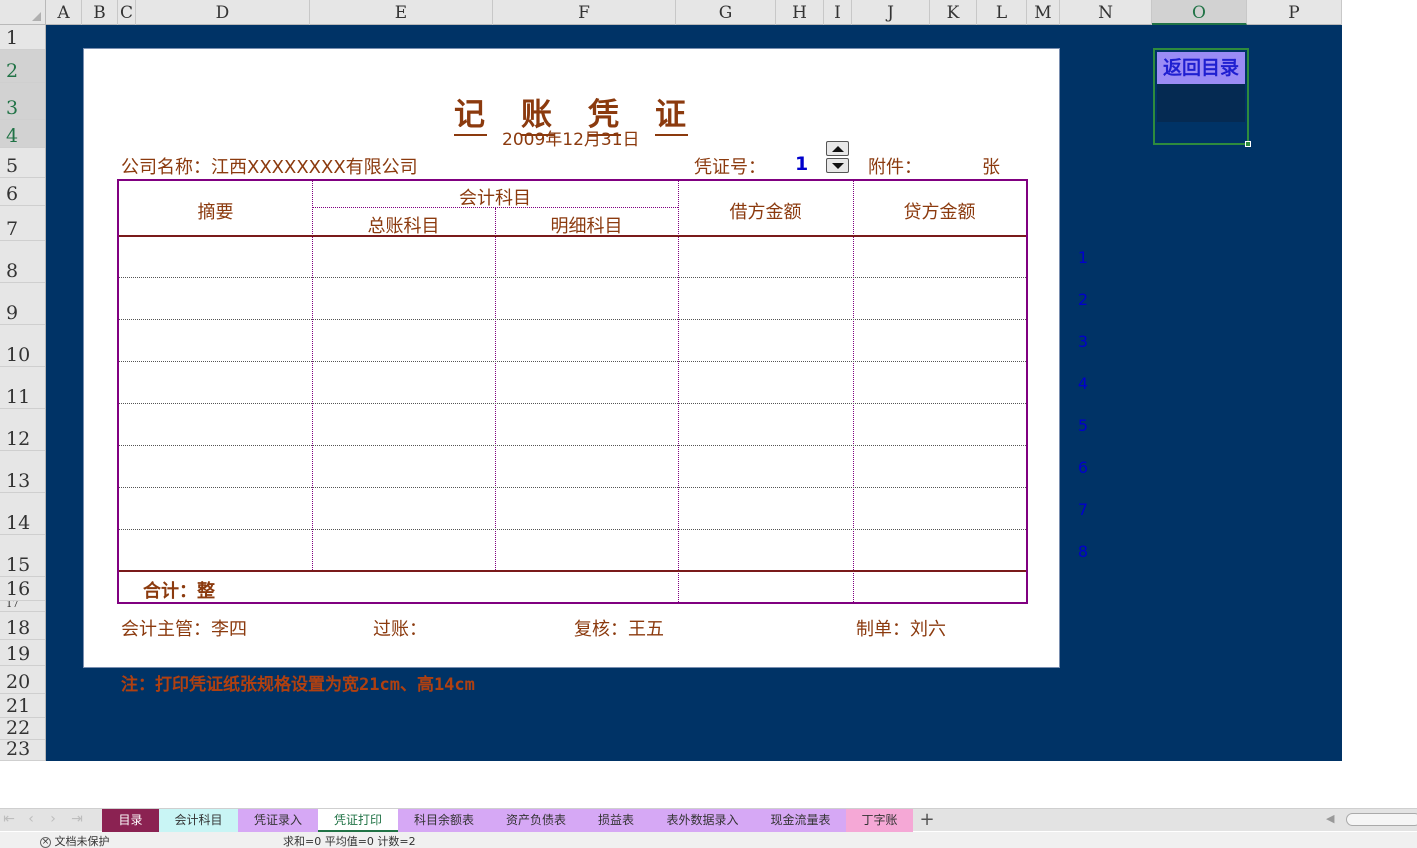 Image resolution: width=1417 pixels, height=848 pixels. I want to click on voucher-row-number: 5, so click(1083, 425).